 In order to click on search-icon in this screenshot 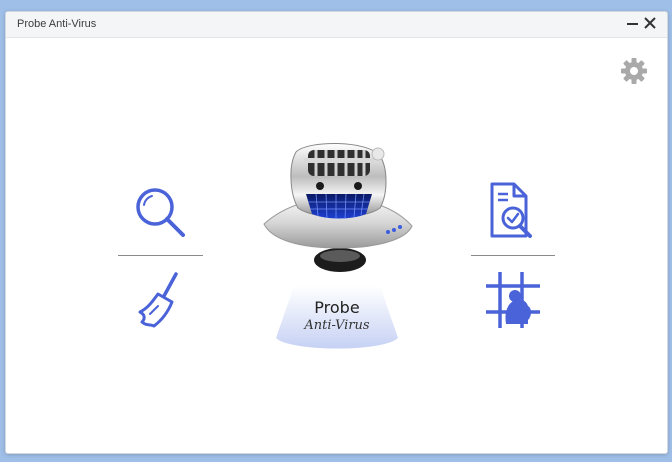, I will do `click(160, 213)`.